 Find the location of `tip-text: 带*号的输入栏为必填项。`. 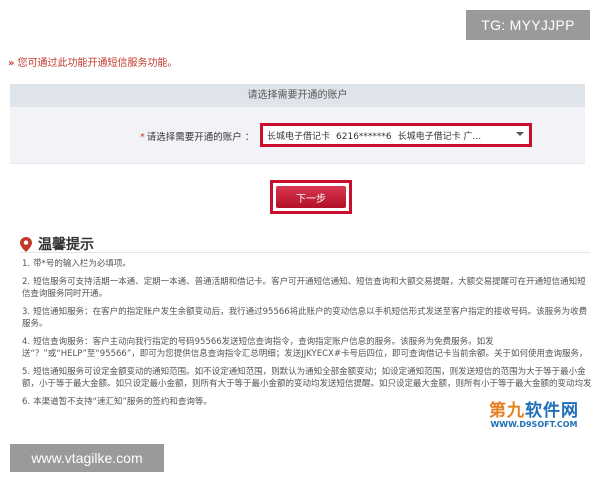

tip-text: 带*号的输入栏为必填项。 is located at coordinates (82, 264).